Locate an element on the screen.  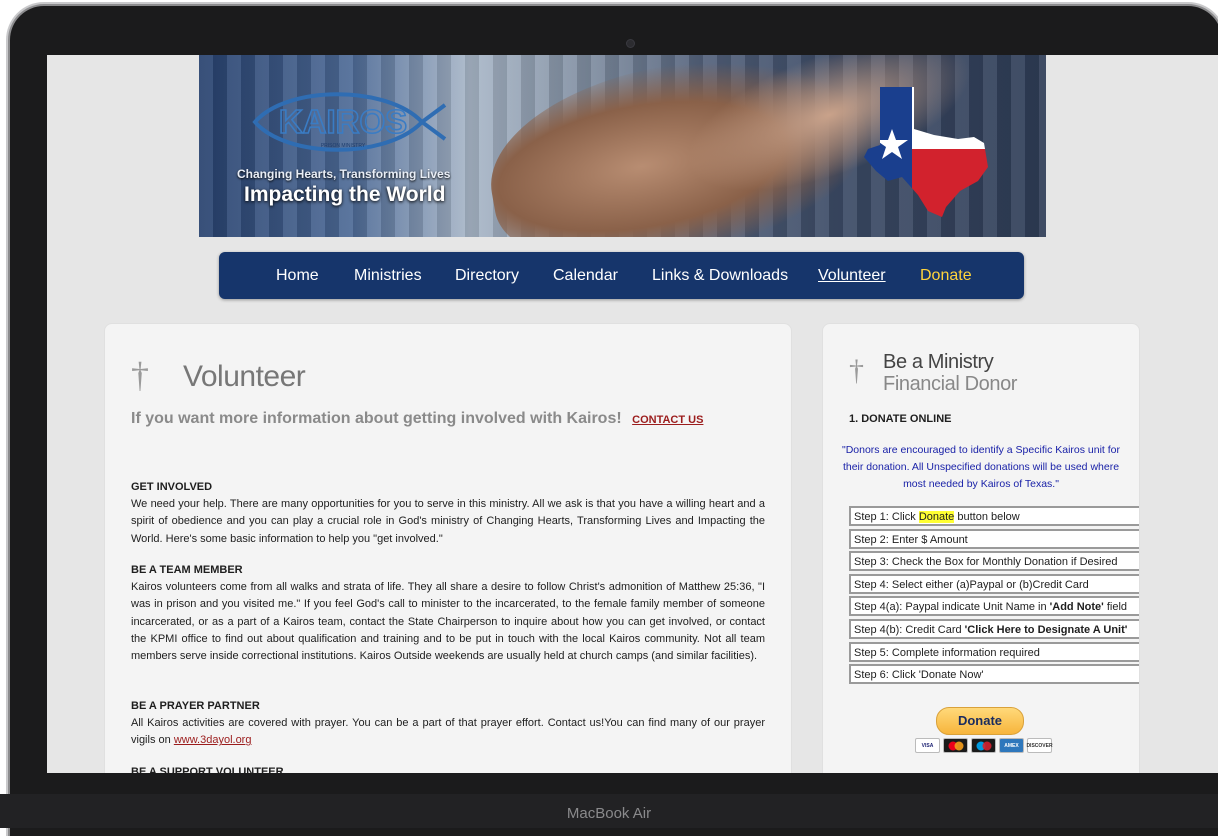
paypal-donate-button: Donate is located at coordinates (980, 721).